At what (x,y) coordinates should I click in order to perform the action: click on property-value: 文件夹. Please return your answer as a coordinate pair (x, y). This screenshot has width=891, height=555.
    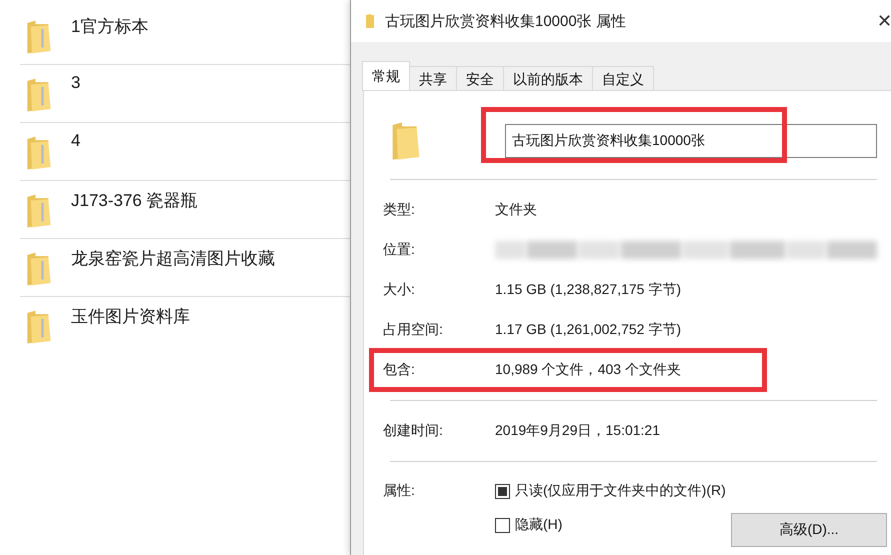
    Looking at the image, I should click on (516, 210).